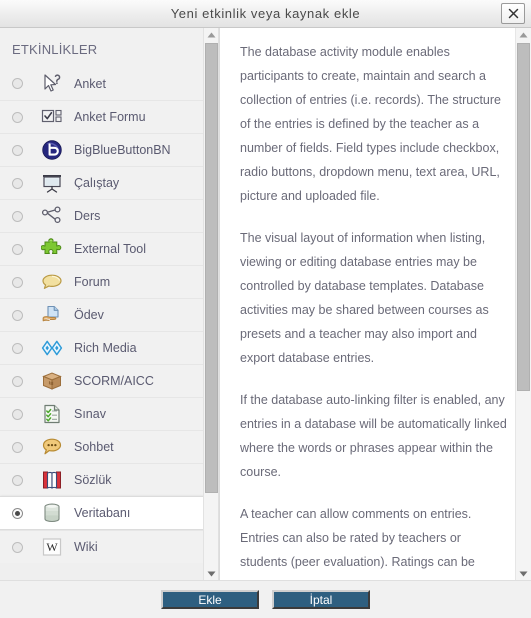  I want to click on package-box-icon, so click(52, 381).